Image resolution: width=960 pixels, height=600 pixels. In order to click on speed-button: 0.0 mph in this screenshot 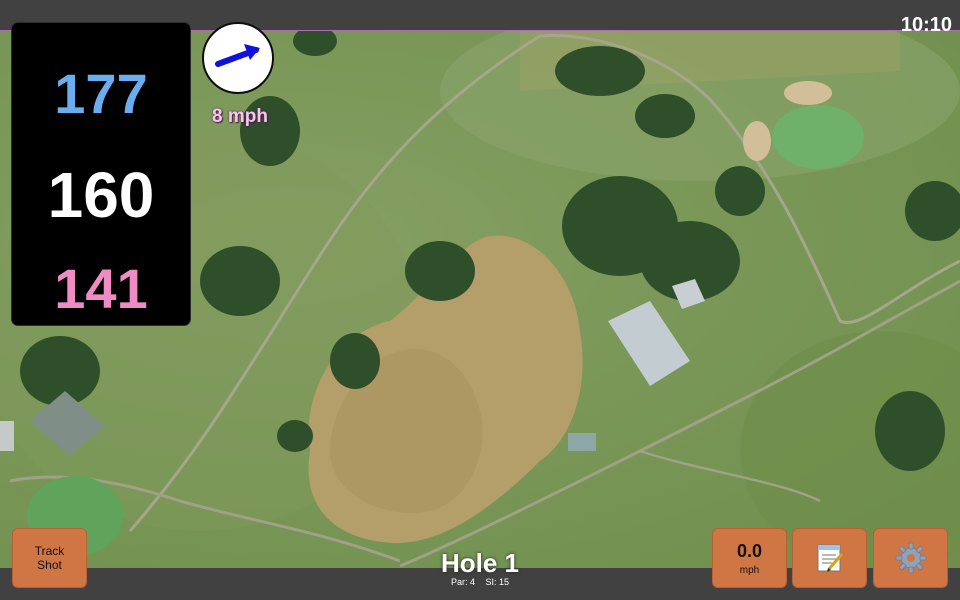, I will do `click(749, 558)`.